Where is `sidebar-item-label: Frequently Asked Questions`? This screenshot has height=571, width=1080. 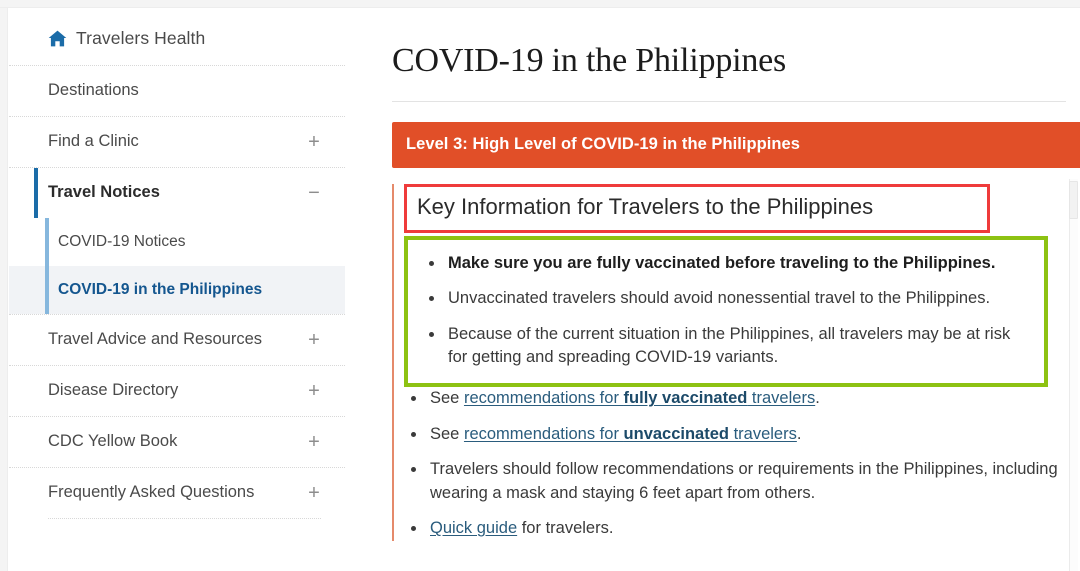
sidebar-item-label: Frequently Asked Questions is located at coordinates (151, 492).